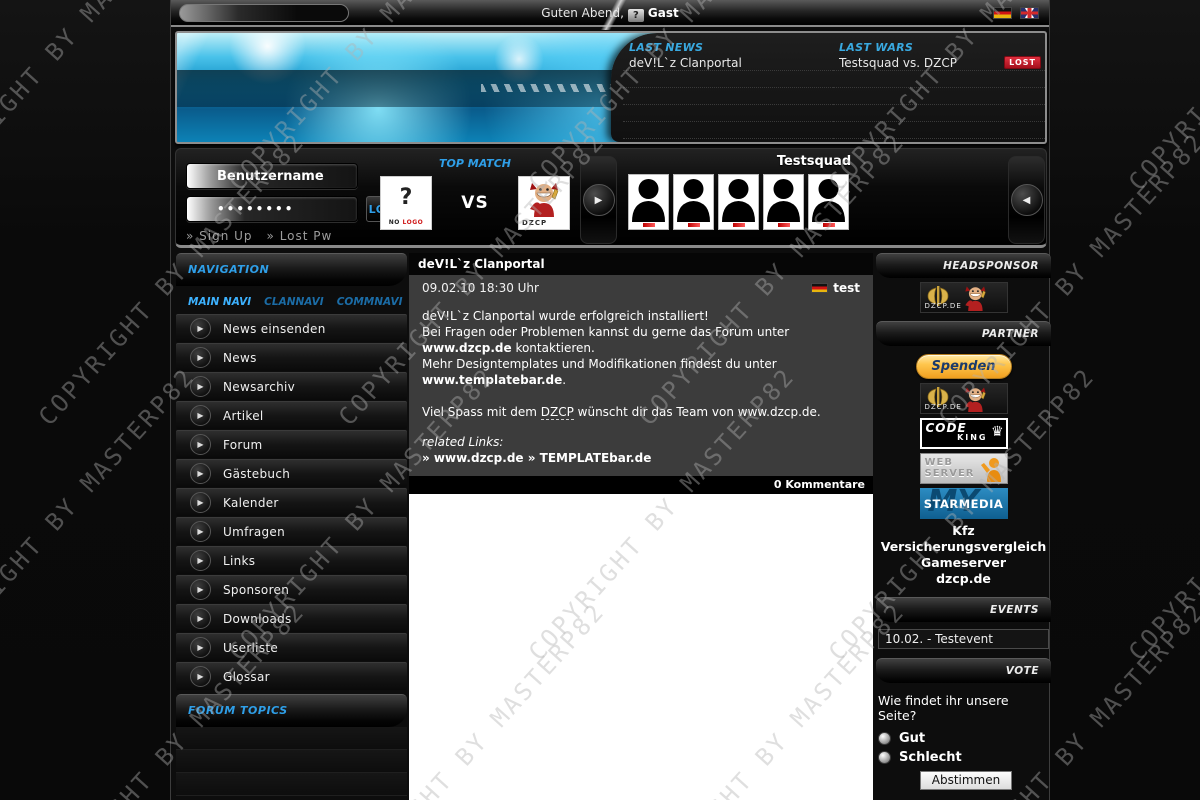 The height and width of the screenshot is (800, 1200). I want to click on vote-question: Wie findet ihr unsere Seite?, so click(943, 708).